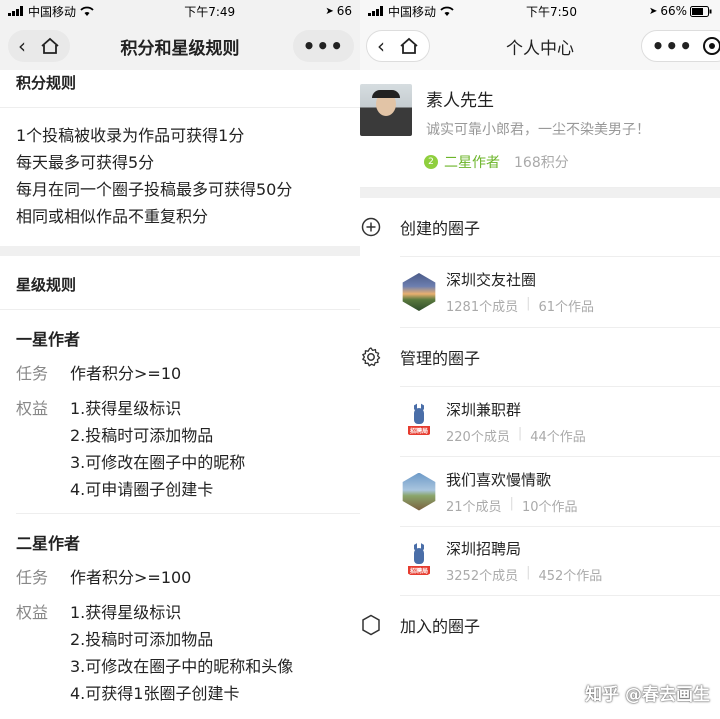 The width and height of the screenshot is (720, 719). I want to click on circle-name: 深圳兼职群, so click(484, 409).